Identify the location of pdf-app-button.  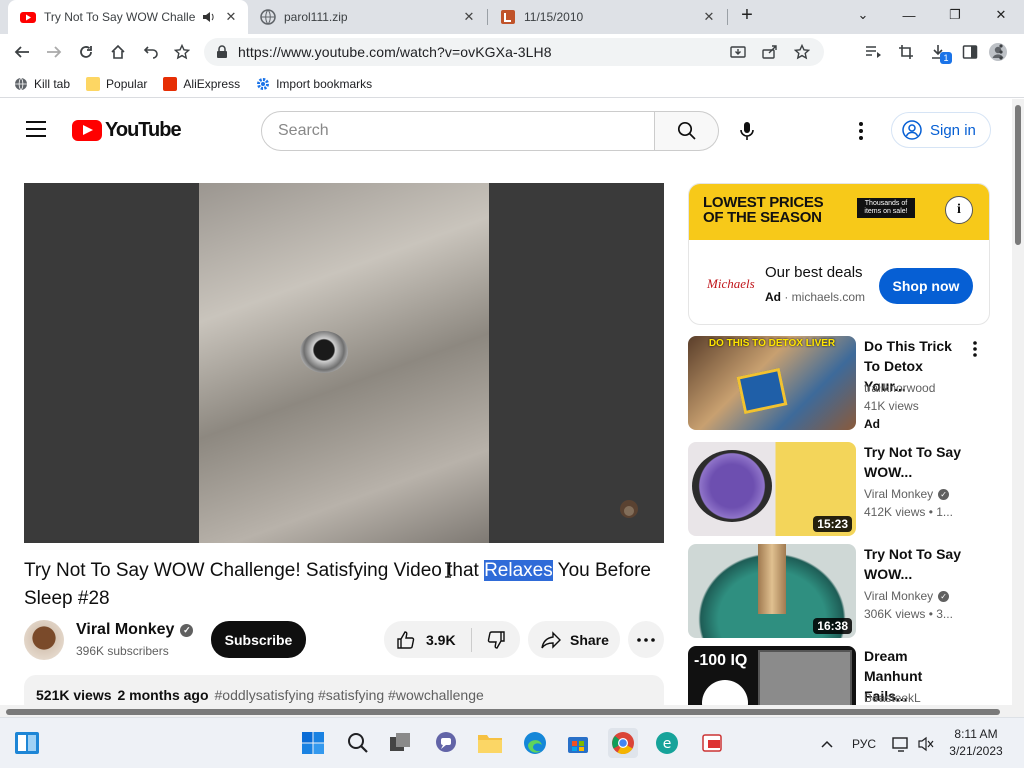
(712, 743).